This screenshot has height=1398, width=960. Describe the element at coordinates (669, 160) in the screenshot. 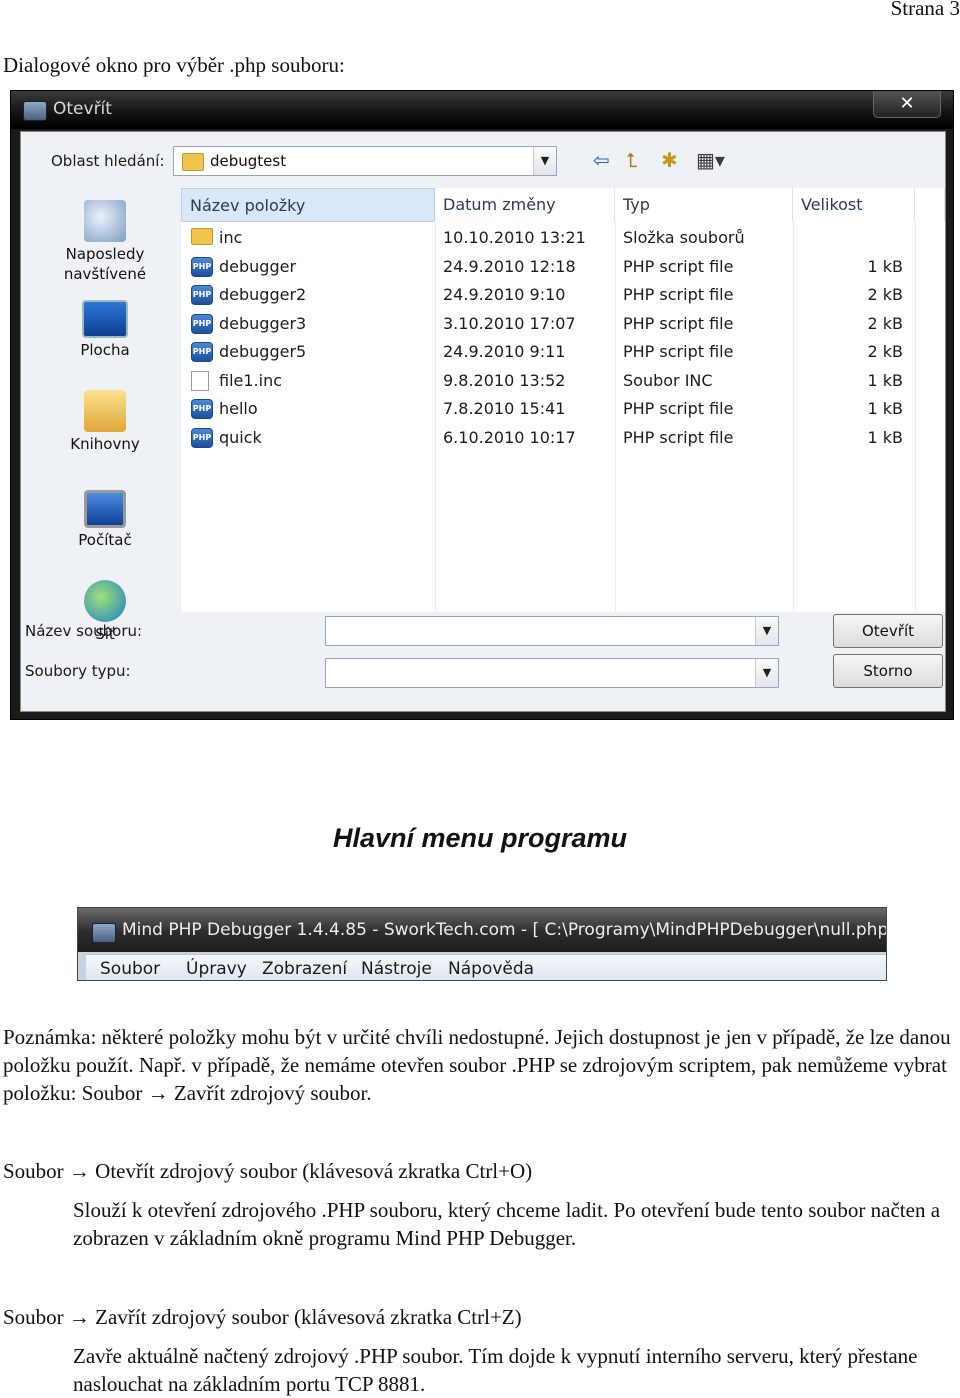

I see `new-folder-icon: ✱` at that location.